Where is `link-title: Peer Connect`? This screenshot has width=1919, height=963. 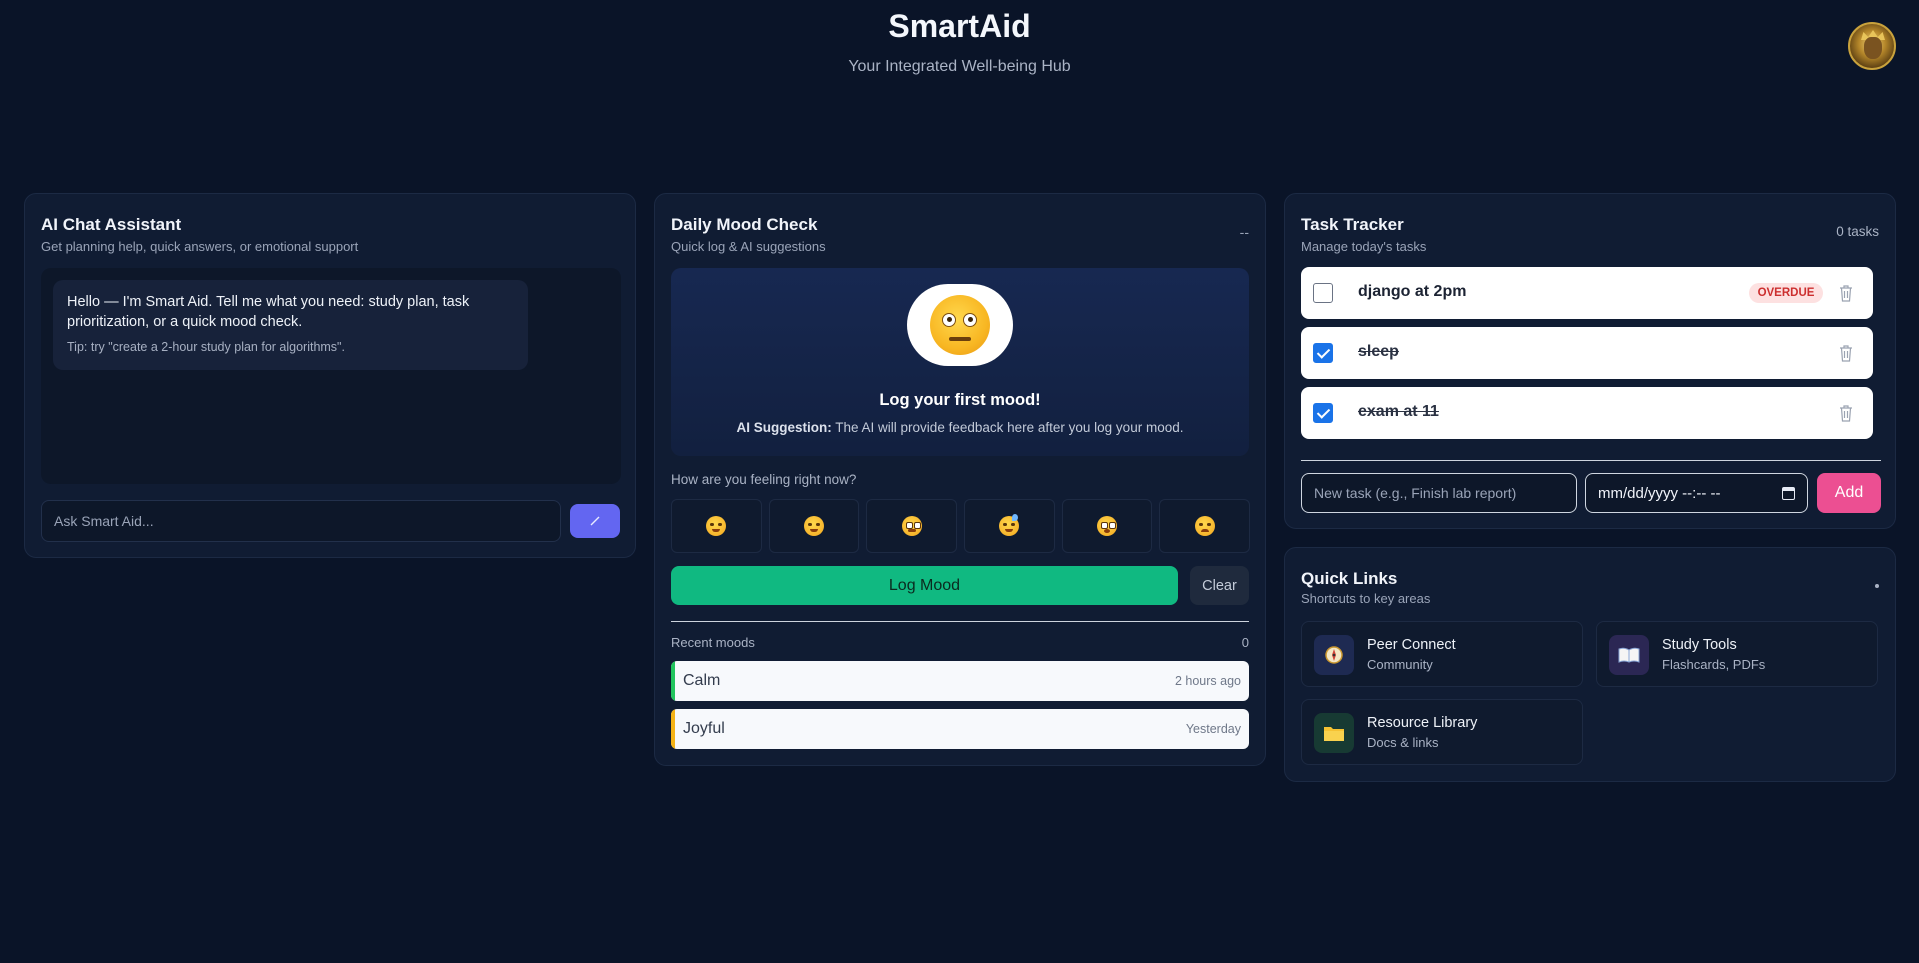 link-title: Peer Connect is located at coordinates (1411, 645).